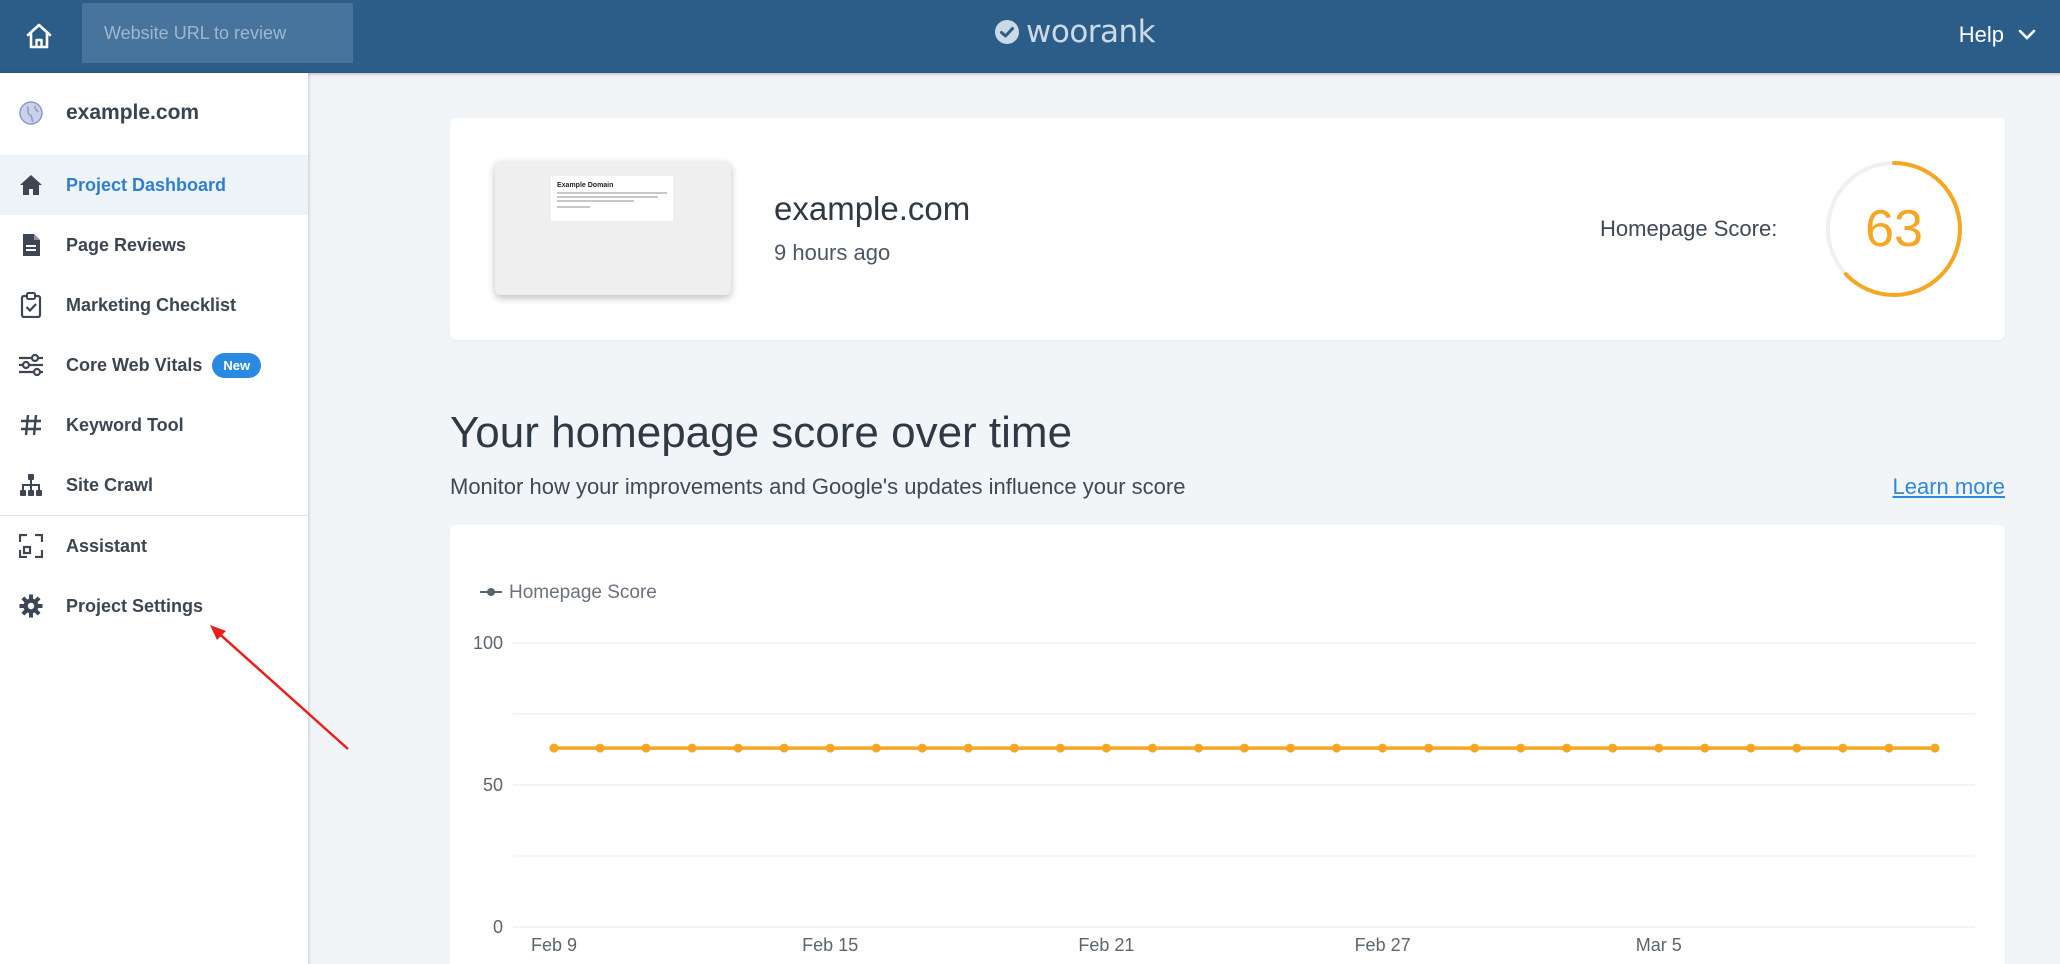 Image resolution: width=2060 pixels, height=964 pixels. I want to click on x-tick-label: Feb 21, so click(1106, 945).